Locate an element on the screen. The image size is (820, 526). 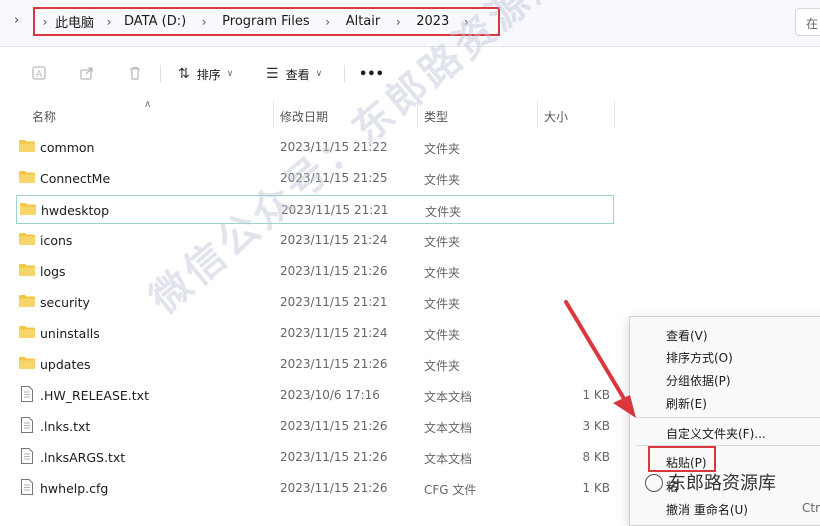
breadcrumb-data-drive: DATA (D:) is located at coordinates (155, 21).